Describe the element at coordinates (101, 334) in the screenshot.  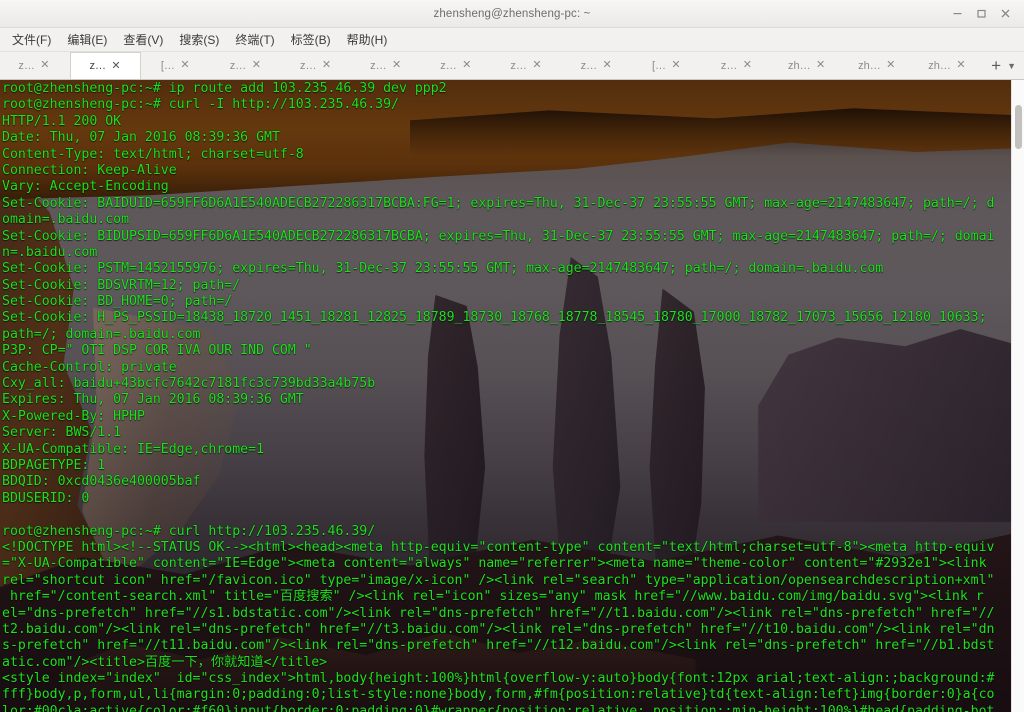
I see `terminal-line: path=/; domain=.baidu.com` at that location.